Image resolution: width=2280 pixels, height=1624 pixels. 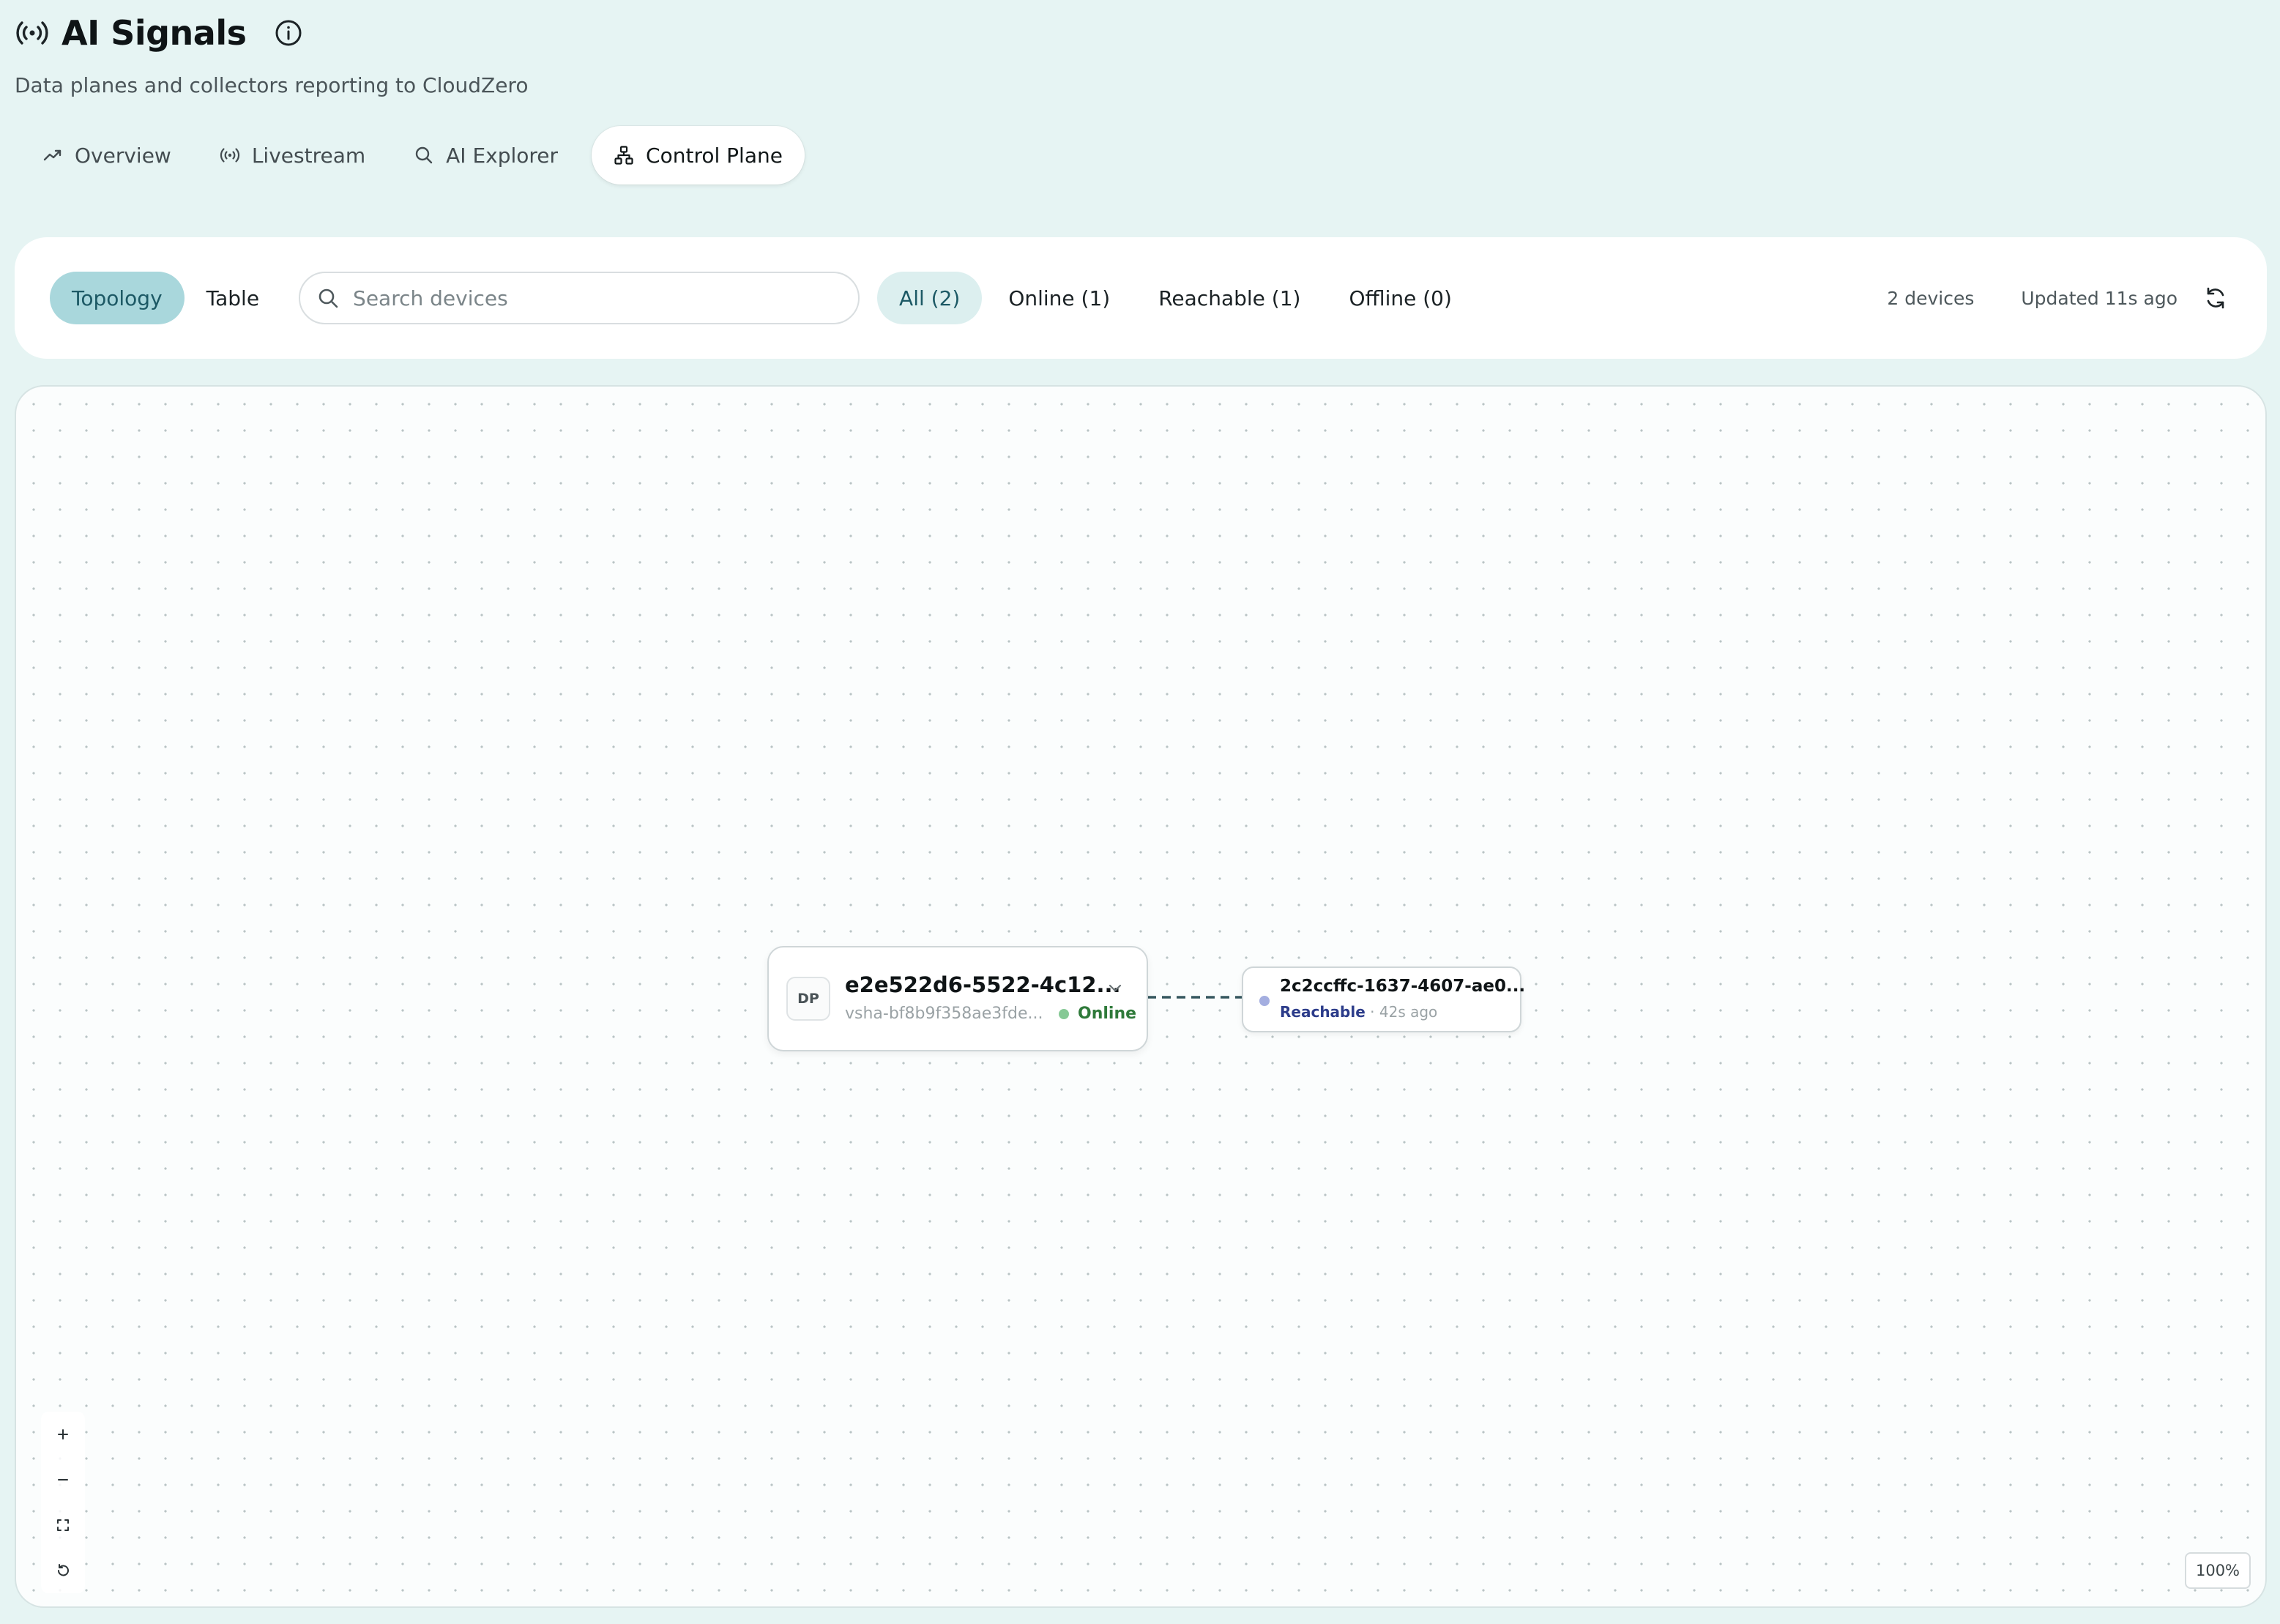 I want to click on fullscreen-icon, so click(x=63, y=1525).